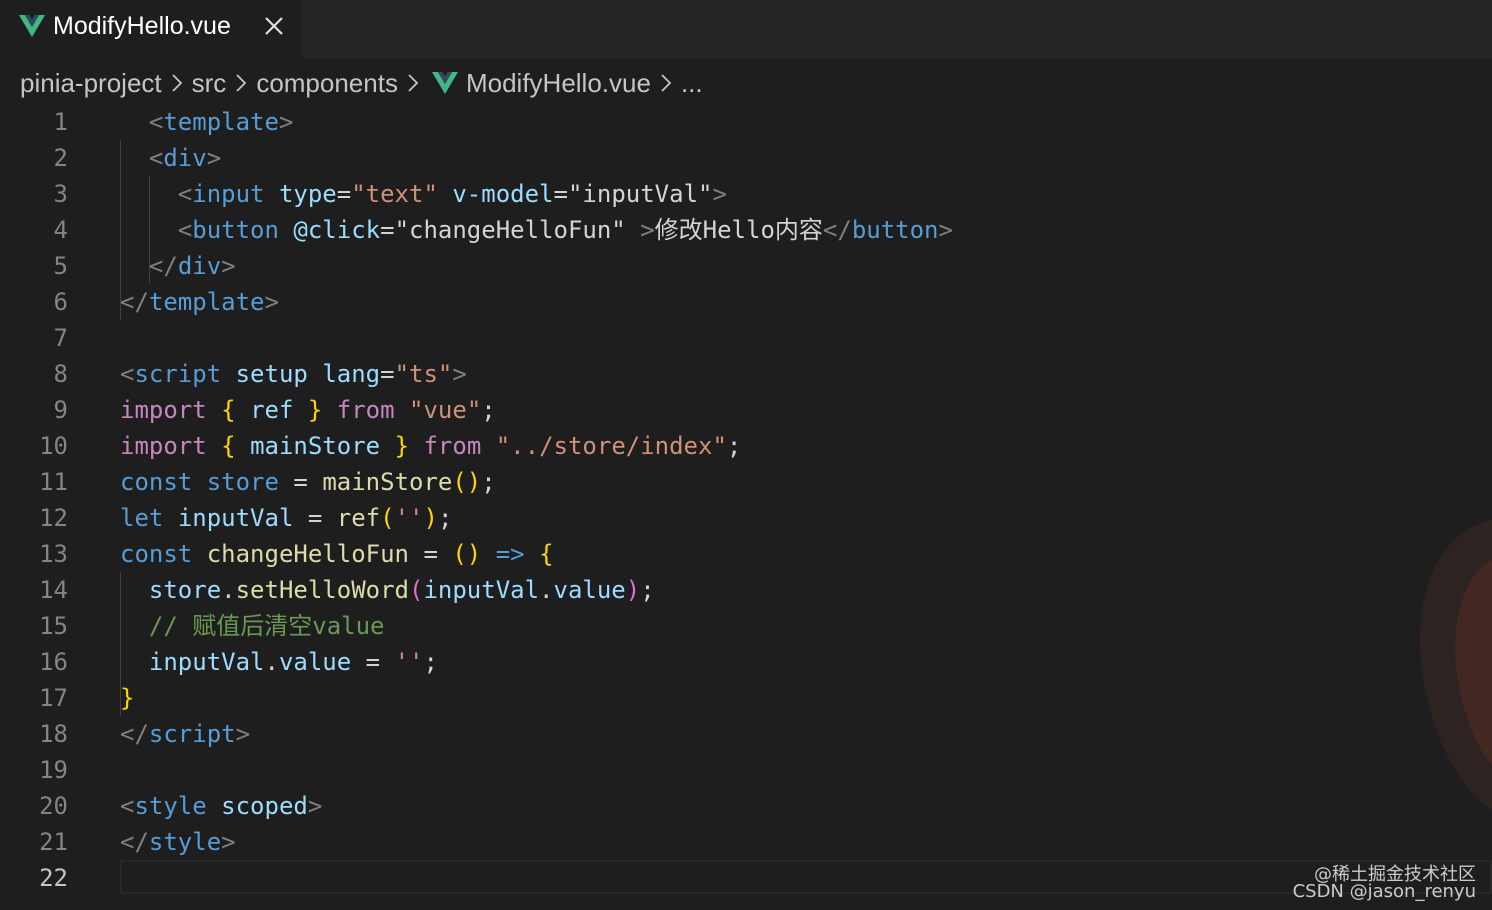 Image resolution: width=1492 pixels, height=910 pixels. What do you see at coordinates (746, 626) in the screenshot?
I see `code-line: 15 // 赋值后清空value` at bounding box center [746, 626].